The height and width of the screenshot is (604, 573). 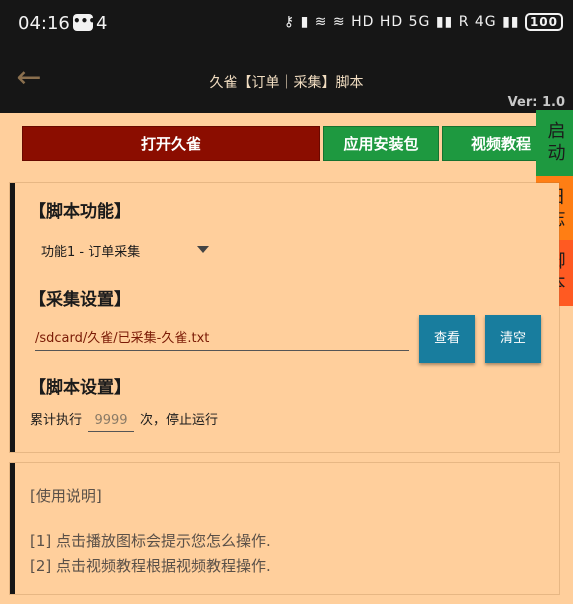 I want to click on collect-section-header: 【采集设置】, so click(x=80, y=300).